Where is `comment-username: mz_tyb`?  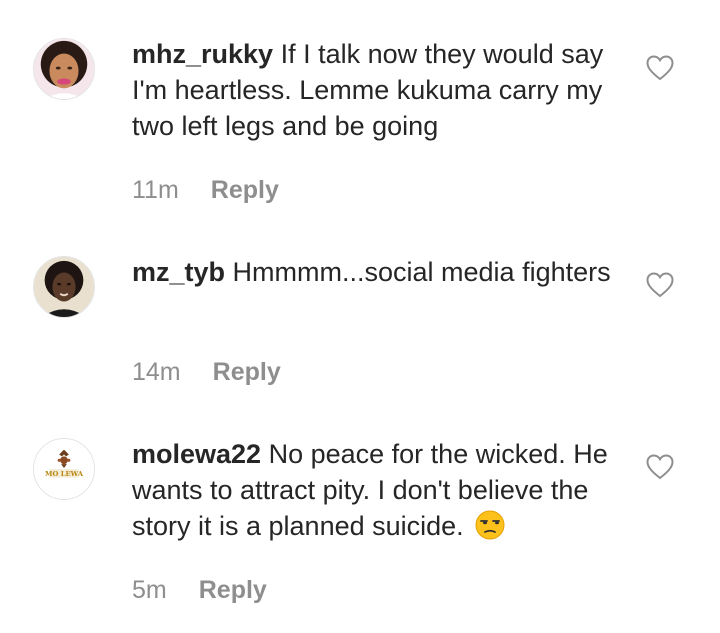 comment-username: mz_tyb is located at coordinates (178, 272).